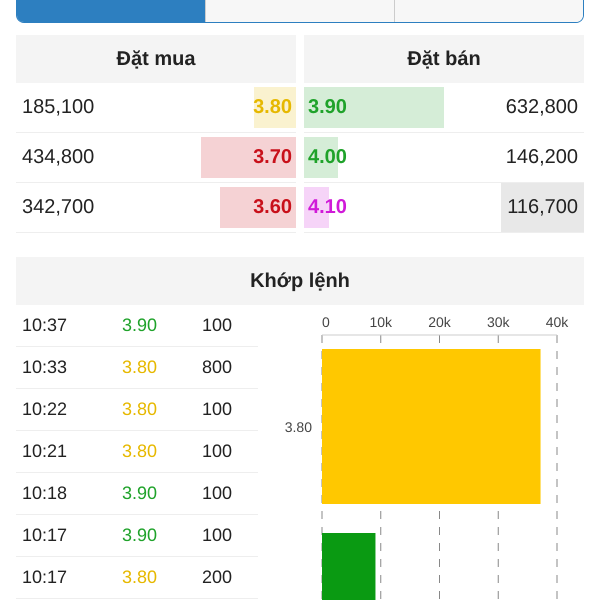 The height and width of the screenshot is (600, 600). What do you see at coordinates (272, 207) in the screenshot?
I see `buy-price: 3.60` at bounding box center [272, 207].